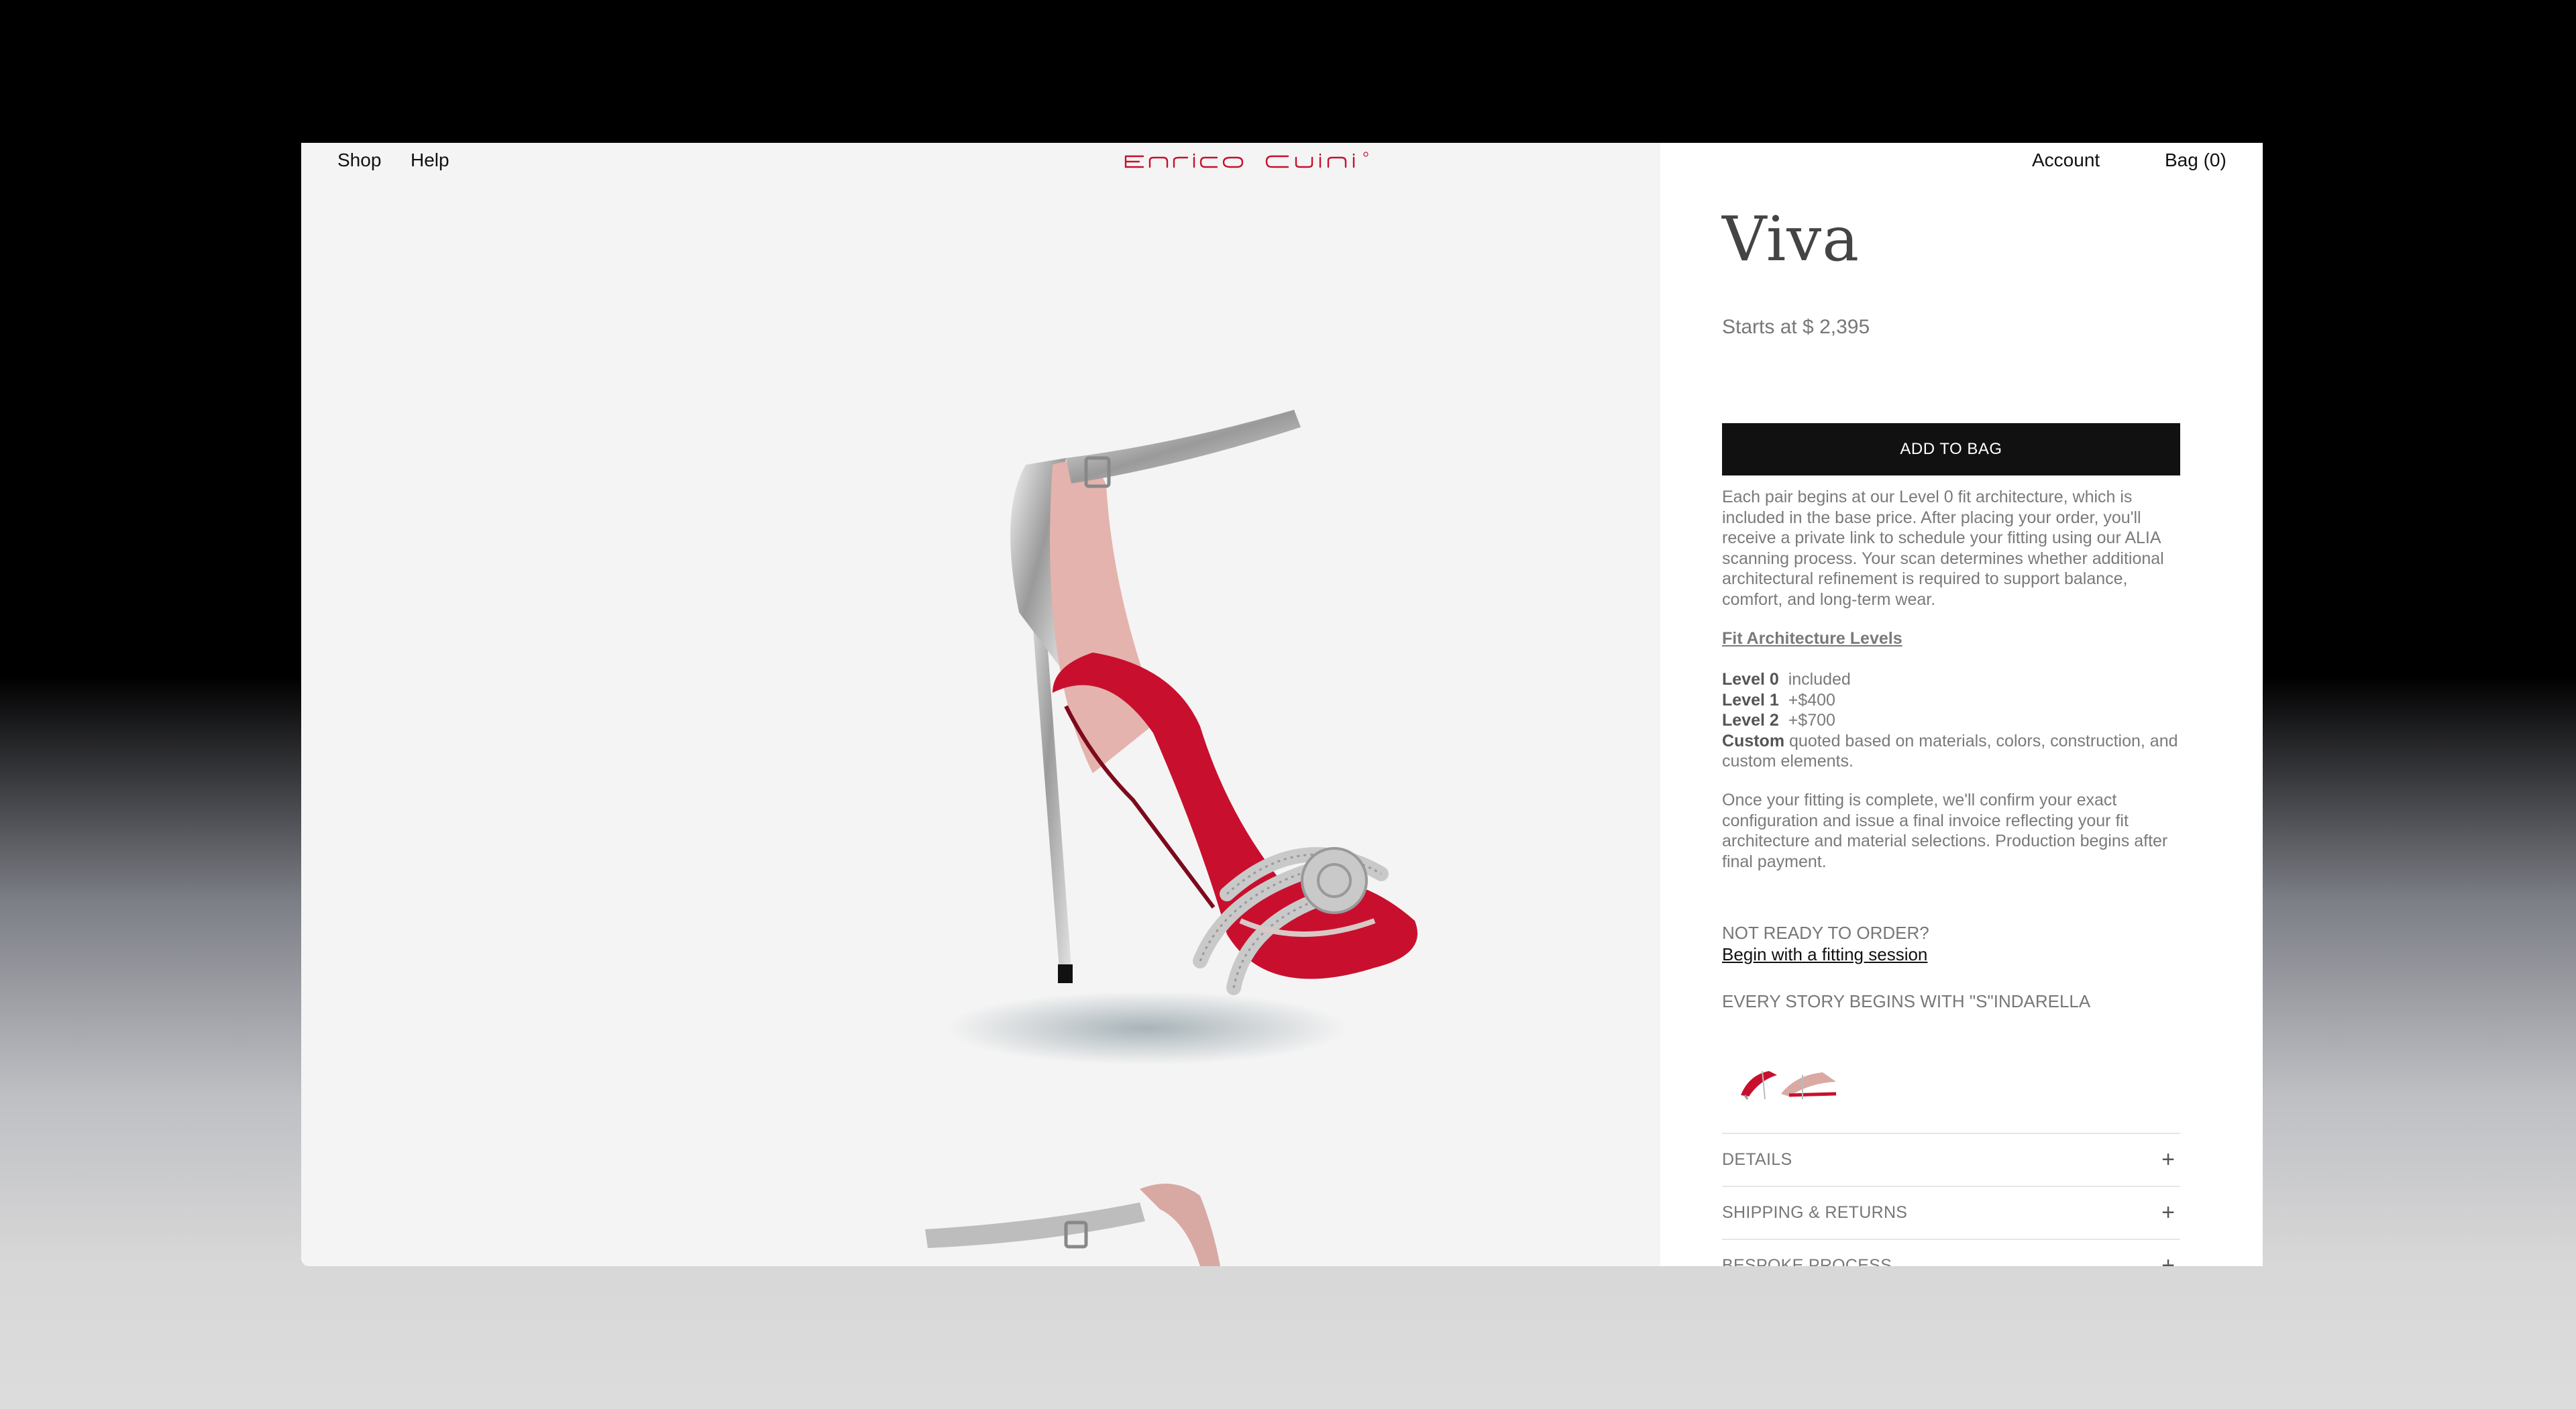  What do you see at coordinates (1951, 1212) in the screenshot?
I see `accordion-shipping-returns: SHIPPING & RETURNS +` at bounding box center [1951, 1212].